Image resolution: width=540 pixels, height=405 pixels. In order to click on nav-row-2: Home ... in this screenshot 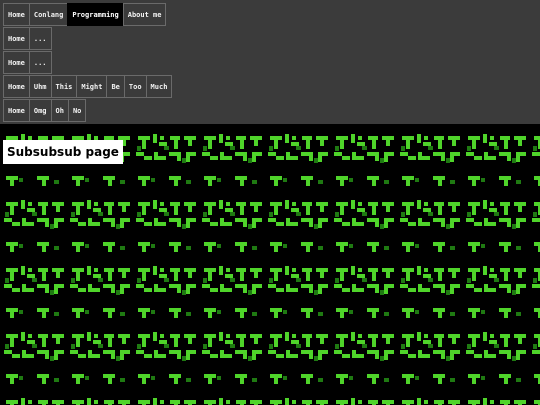, I will do `click(27, 38)`.